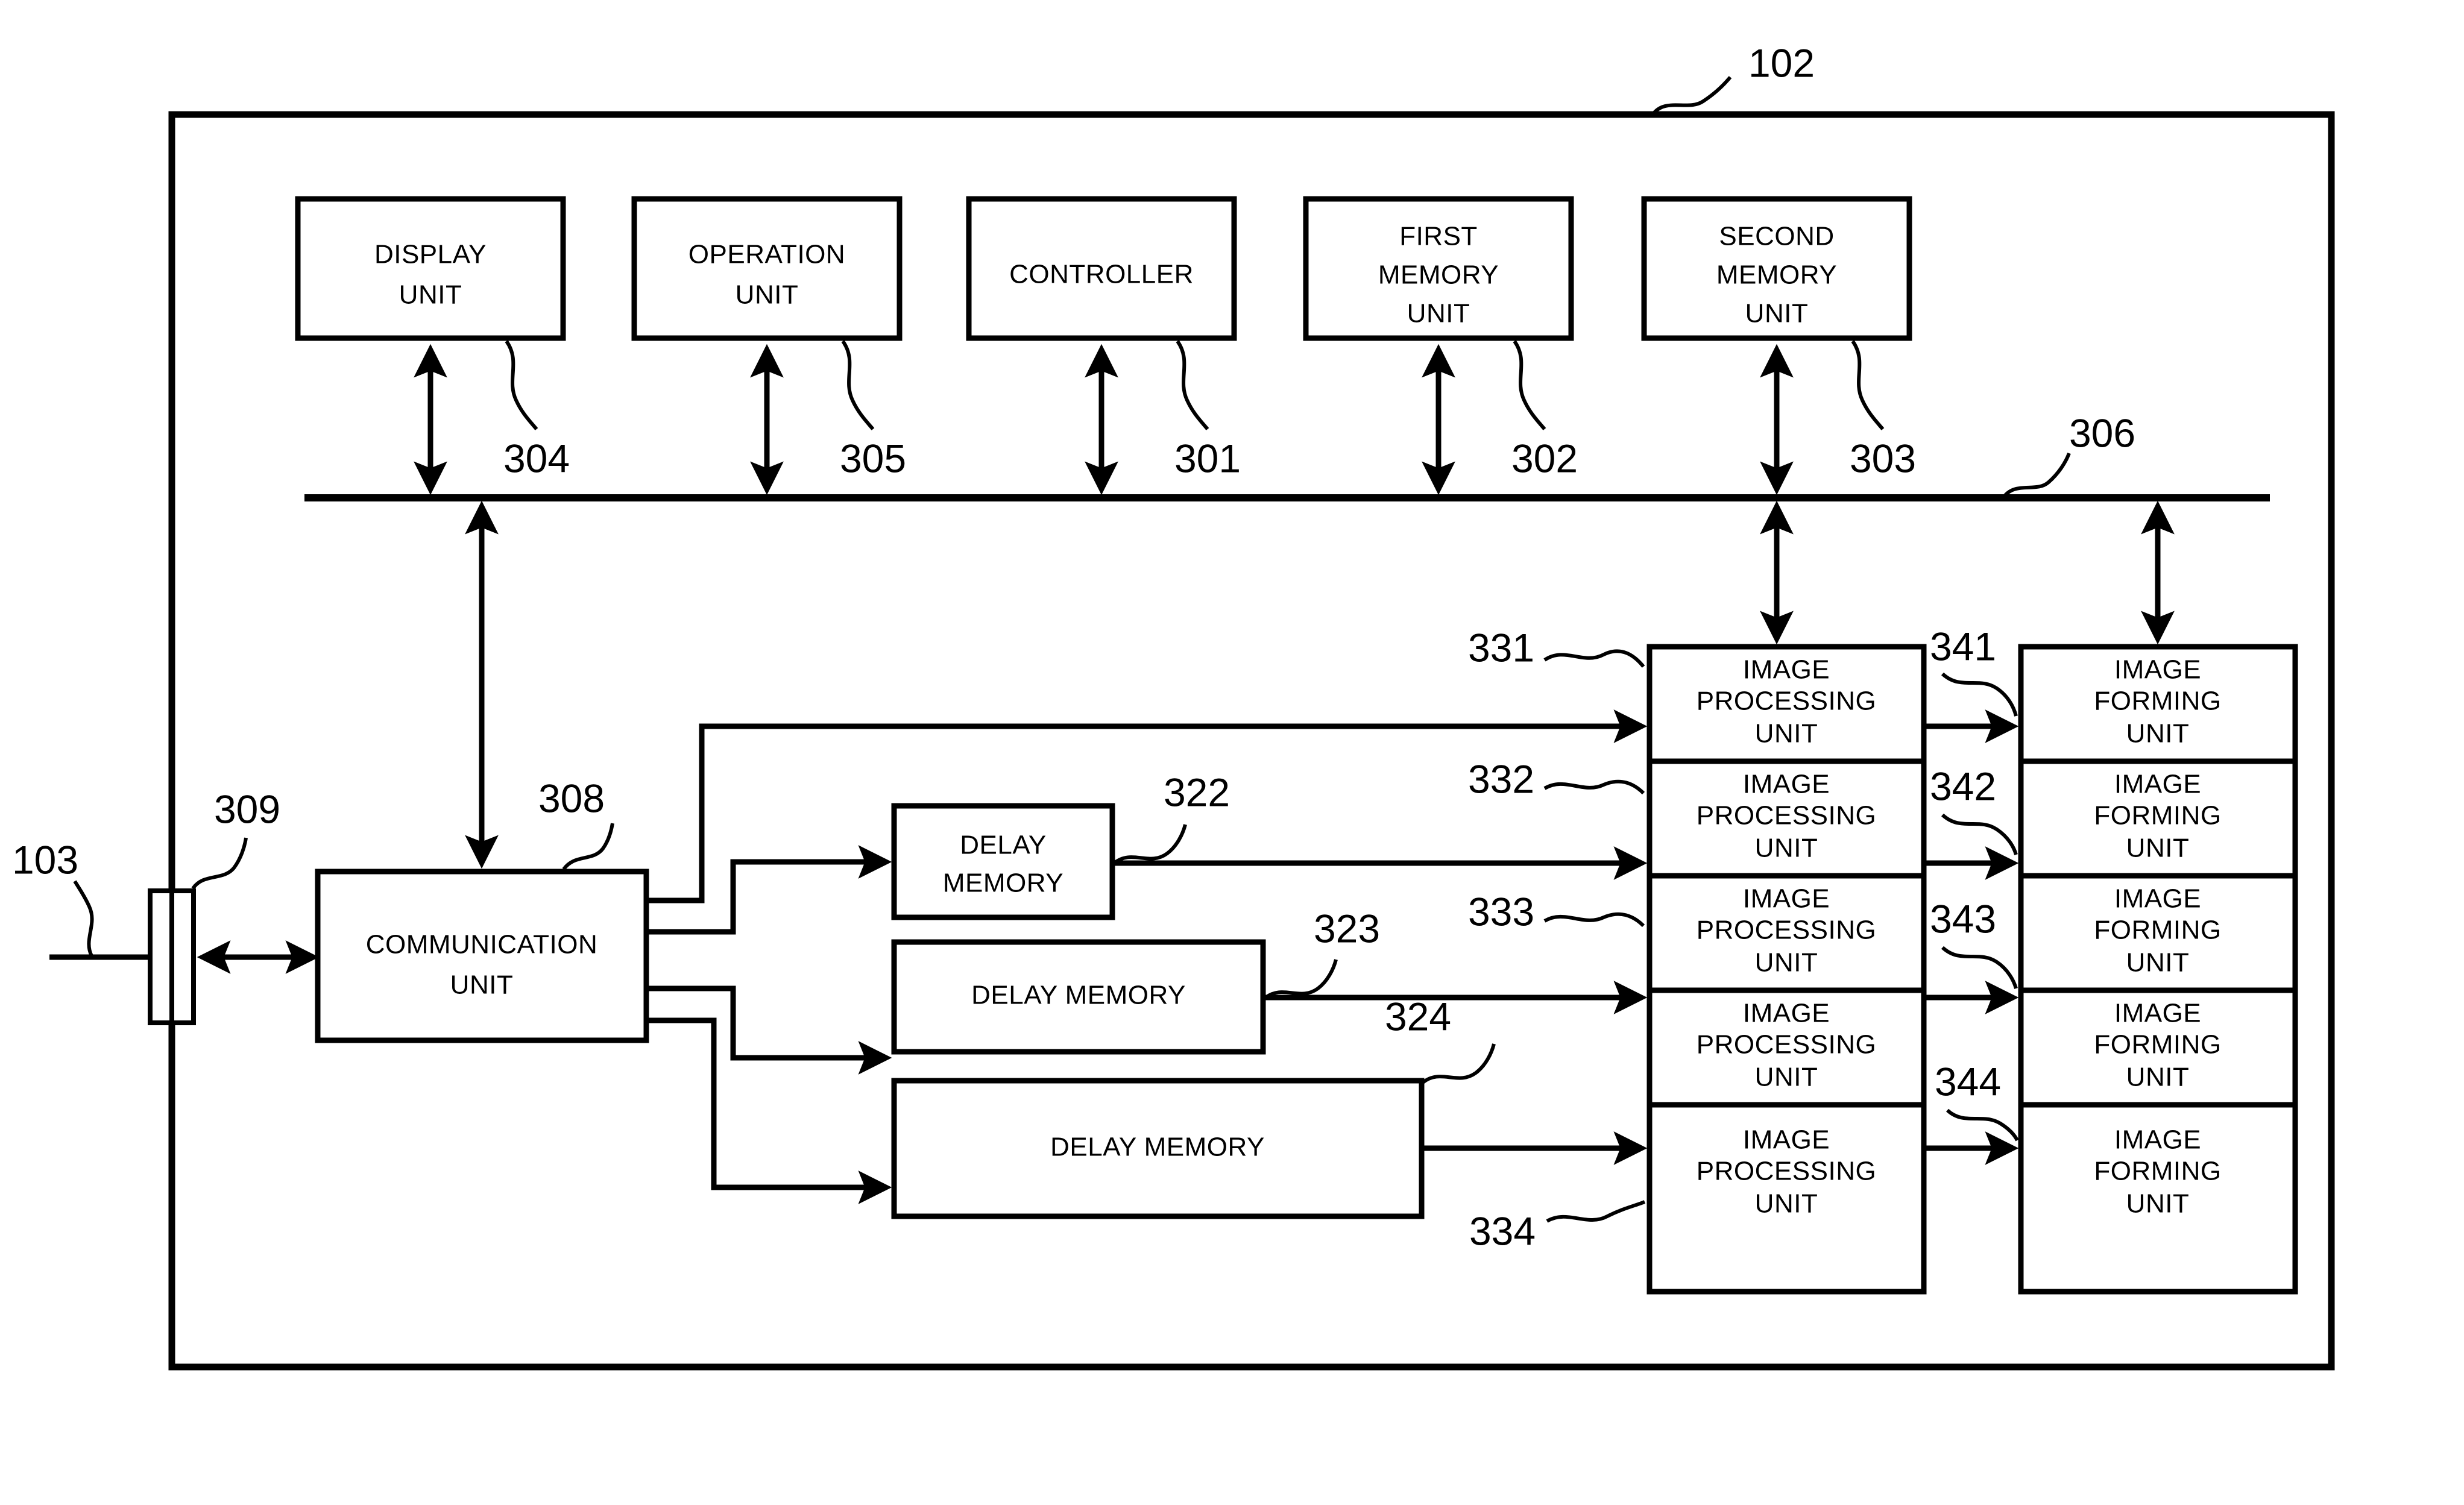  Describe the element at coordinates (482, 985) in the screenshot. I see `communication-unit-label-line2: UNIT` at that location.